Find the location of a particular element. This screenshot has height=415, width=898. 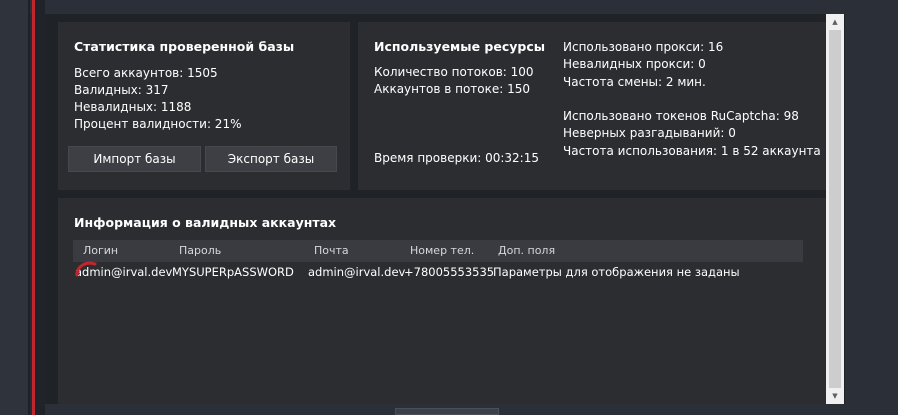

scroll-thumb is located at coordinates (835, 209).